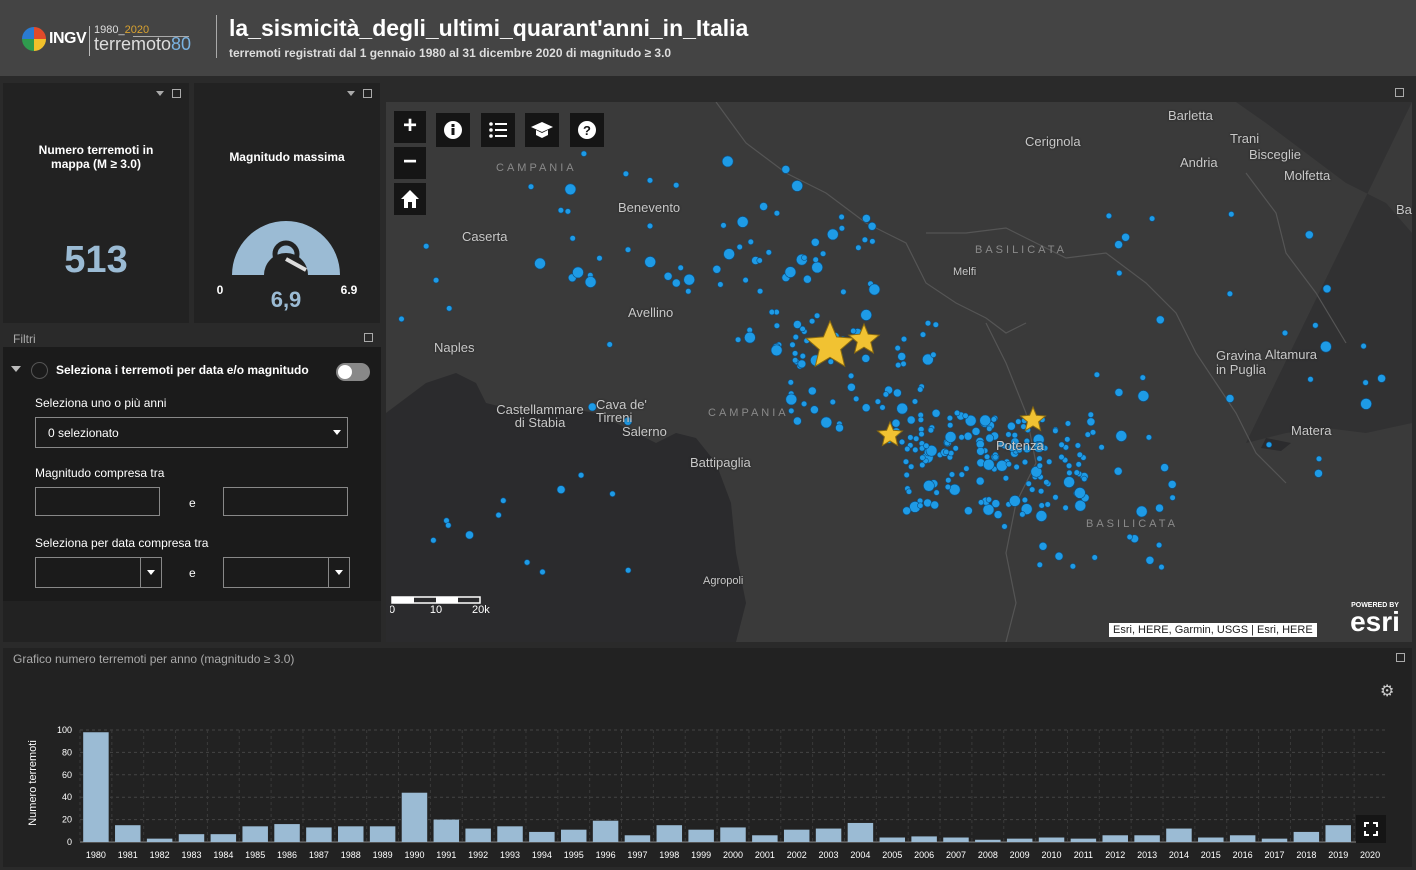  Describe the element at coordinates (542, 836) in the screenshot. I see `bar-1994` at that location.